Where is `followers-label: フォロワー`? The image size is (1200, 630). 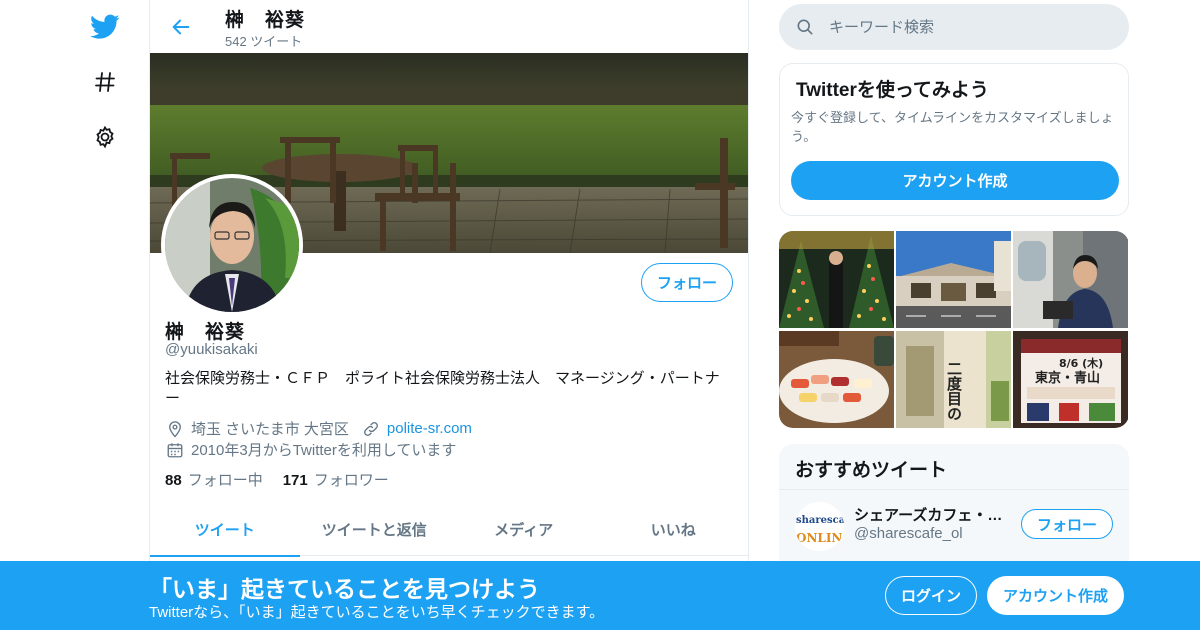
followers-label: フォロワー is located at coordinates (351, 480).